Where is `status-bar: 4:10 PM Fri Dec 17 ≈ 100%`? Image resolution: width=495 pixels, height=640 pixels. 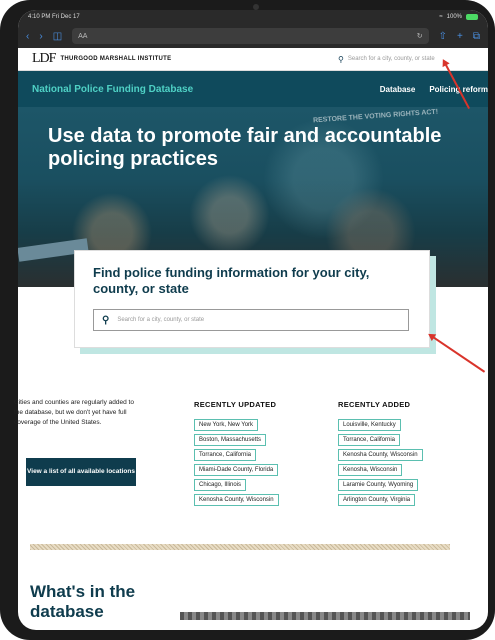
status-bar: 4:10 PM Fri Dec 17 ≈ 100% is located at coordinates (253, 17).